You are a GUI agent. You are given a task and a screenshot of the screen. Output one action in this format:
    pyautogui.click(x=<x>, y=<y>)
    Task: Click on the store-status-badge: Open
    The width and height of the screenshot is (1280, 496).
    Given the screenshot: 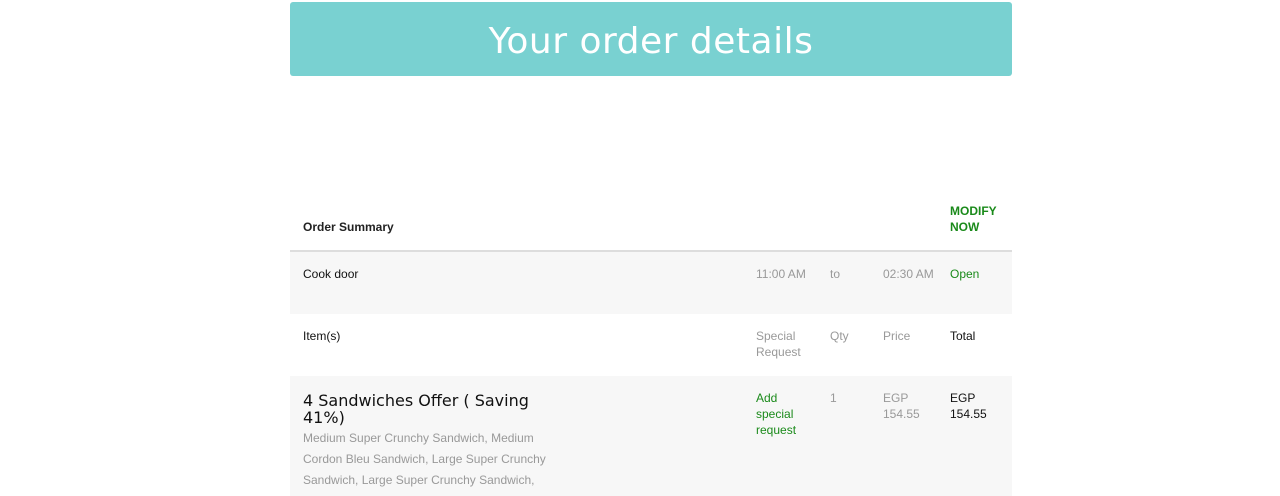 What is the action you would take?
    pyautogui.click(x=965, y=274)
    